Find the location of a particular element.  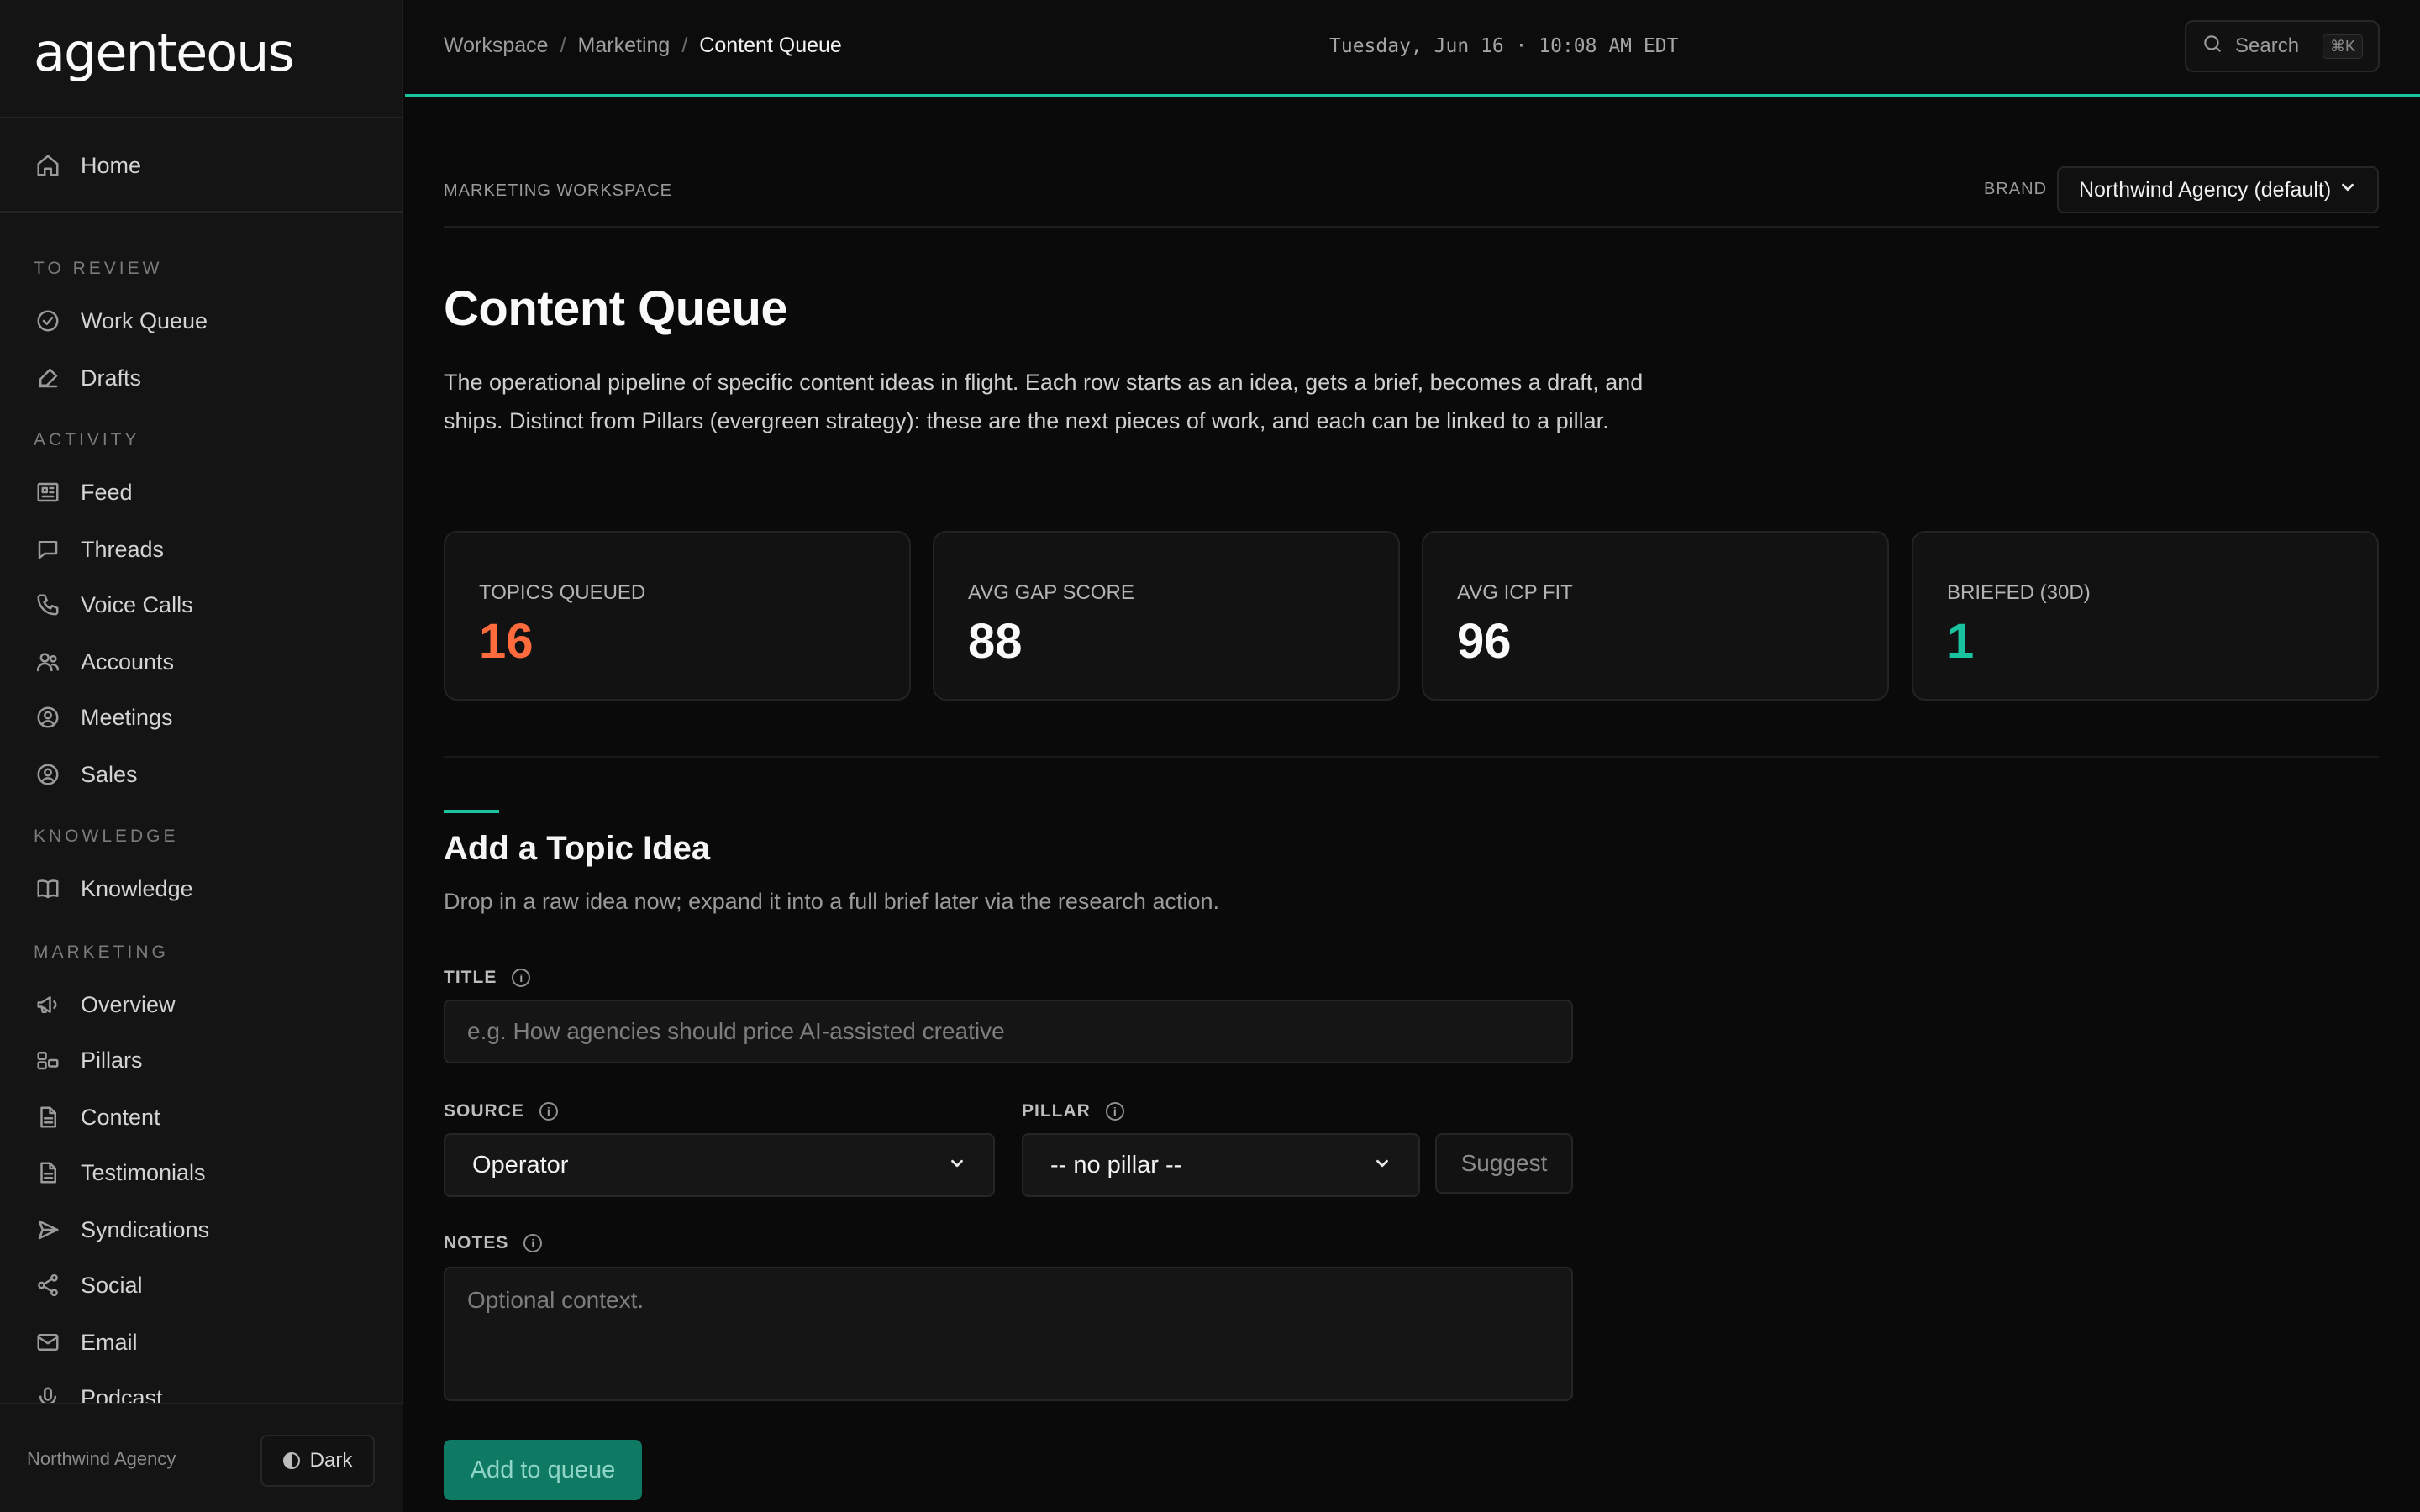

brand-select: Northwind Agency (default) is located at coordinates (2218, 189).